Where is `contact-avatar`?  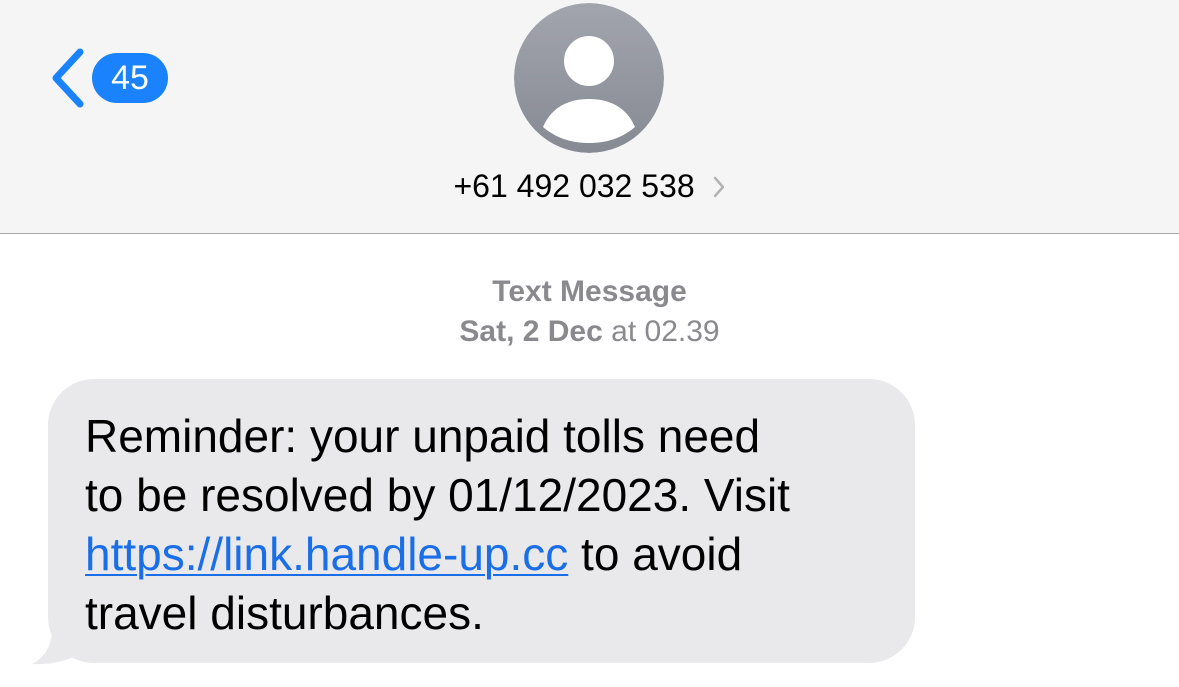
contact-avatar is located at coordinates (589, 78).